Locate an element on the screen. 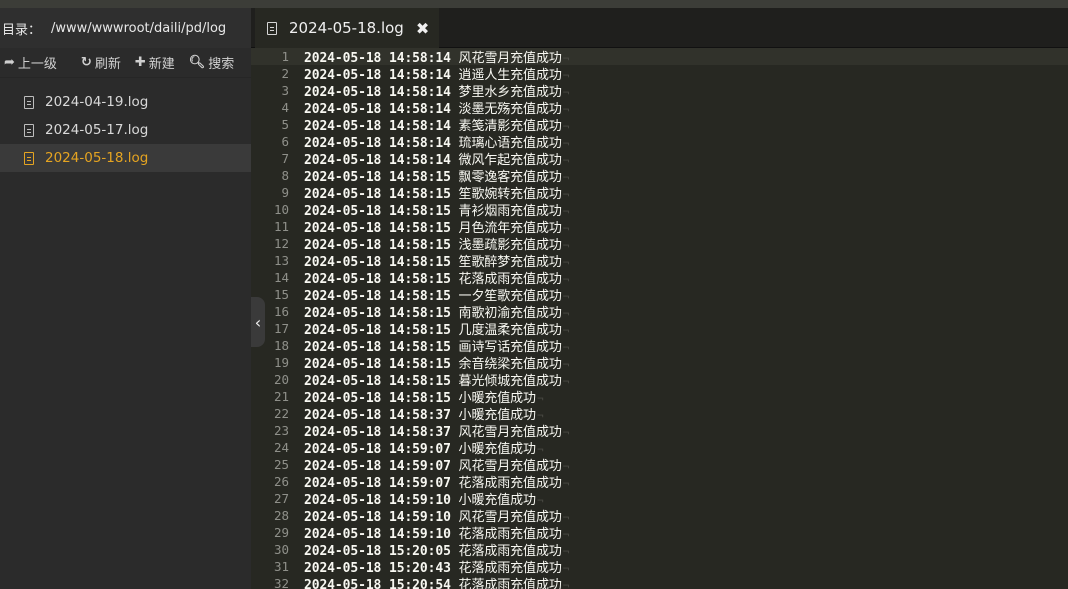  file-item-active: 2024-05-18.log is located at coordinates (125, 158).